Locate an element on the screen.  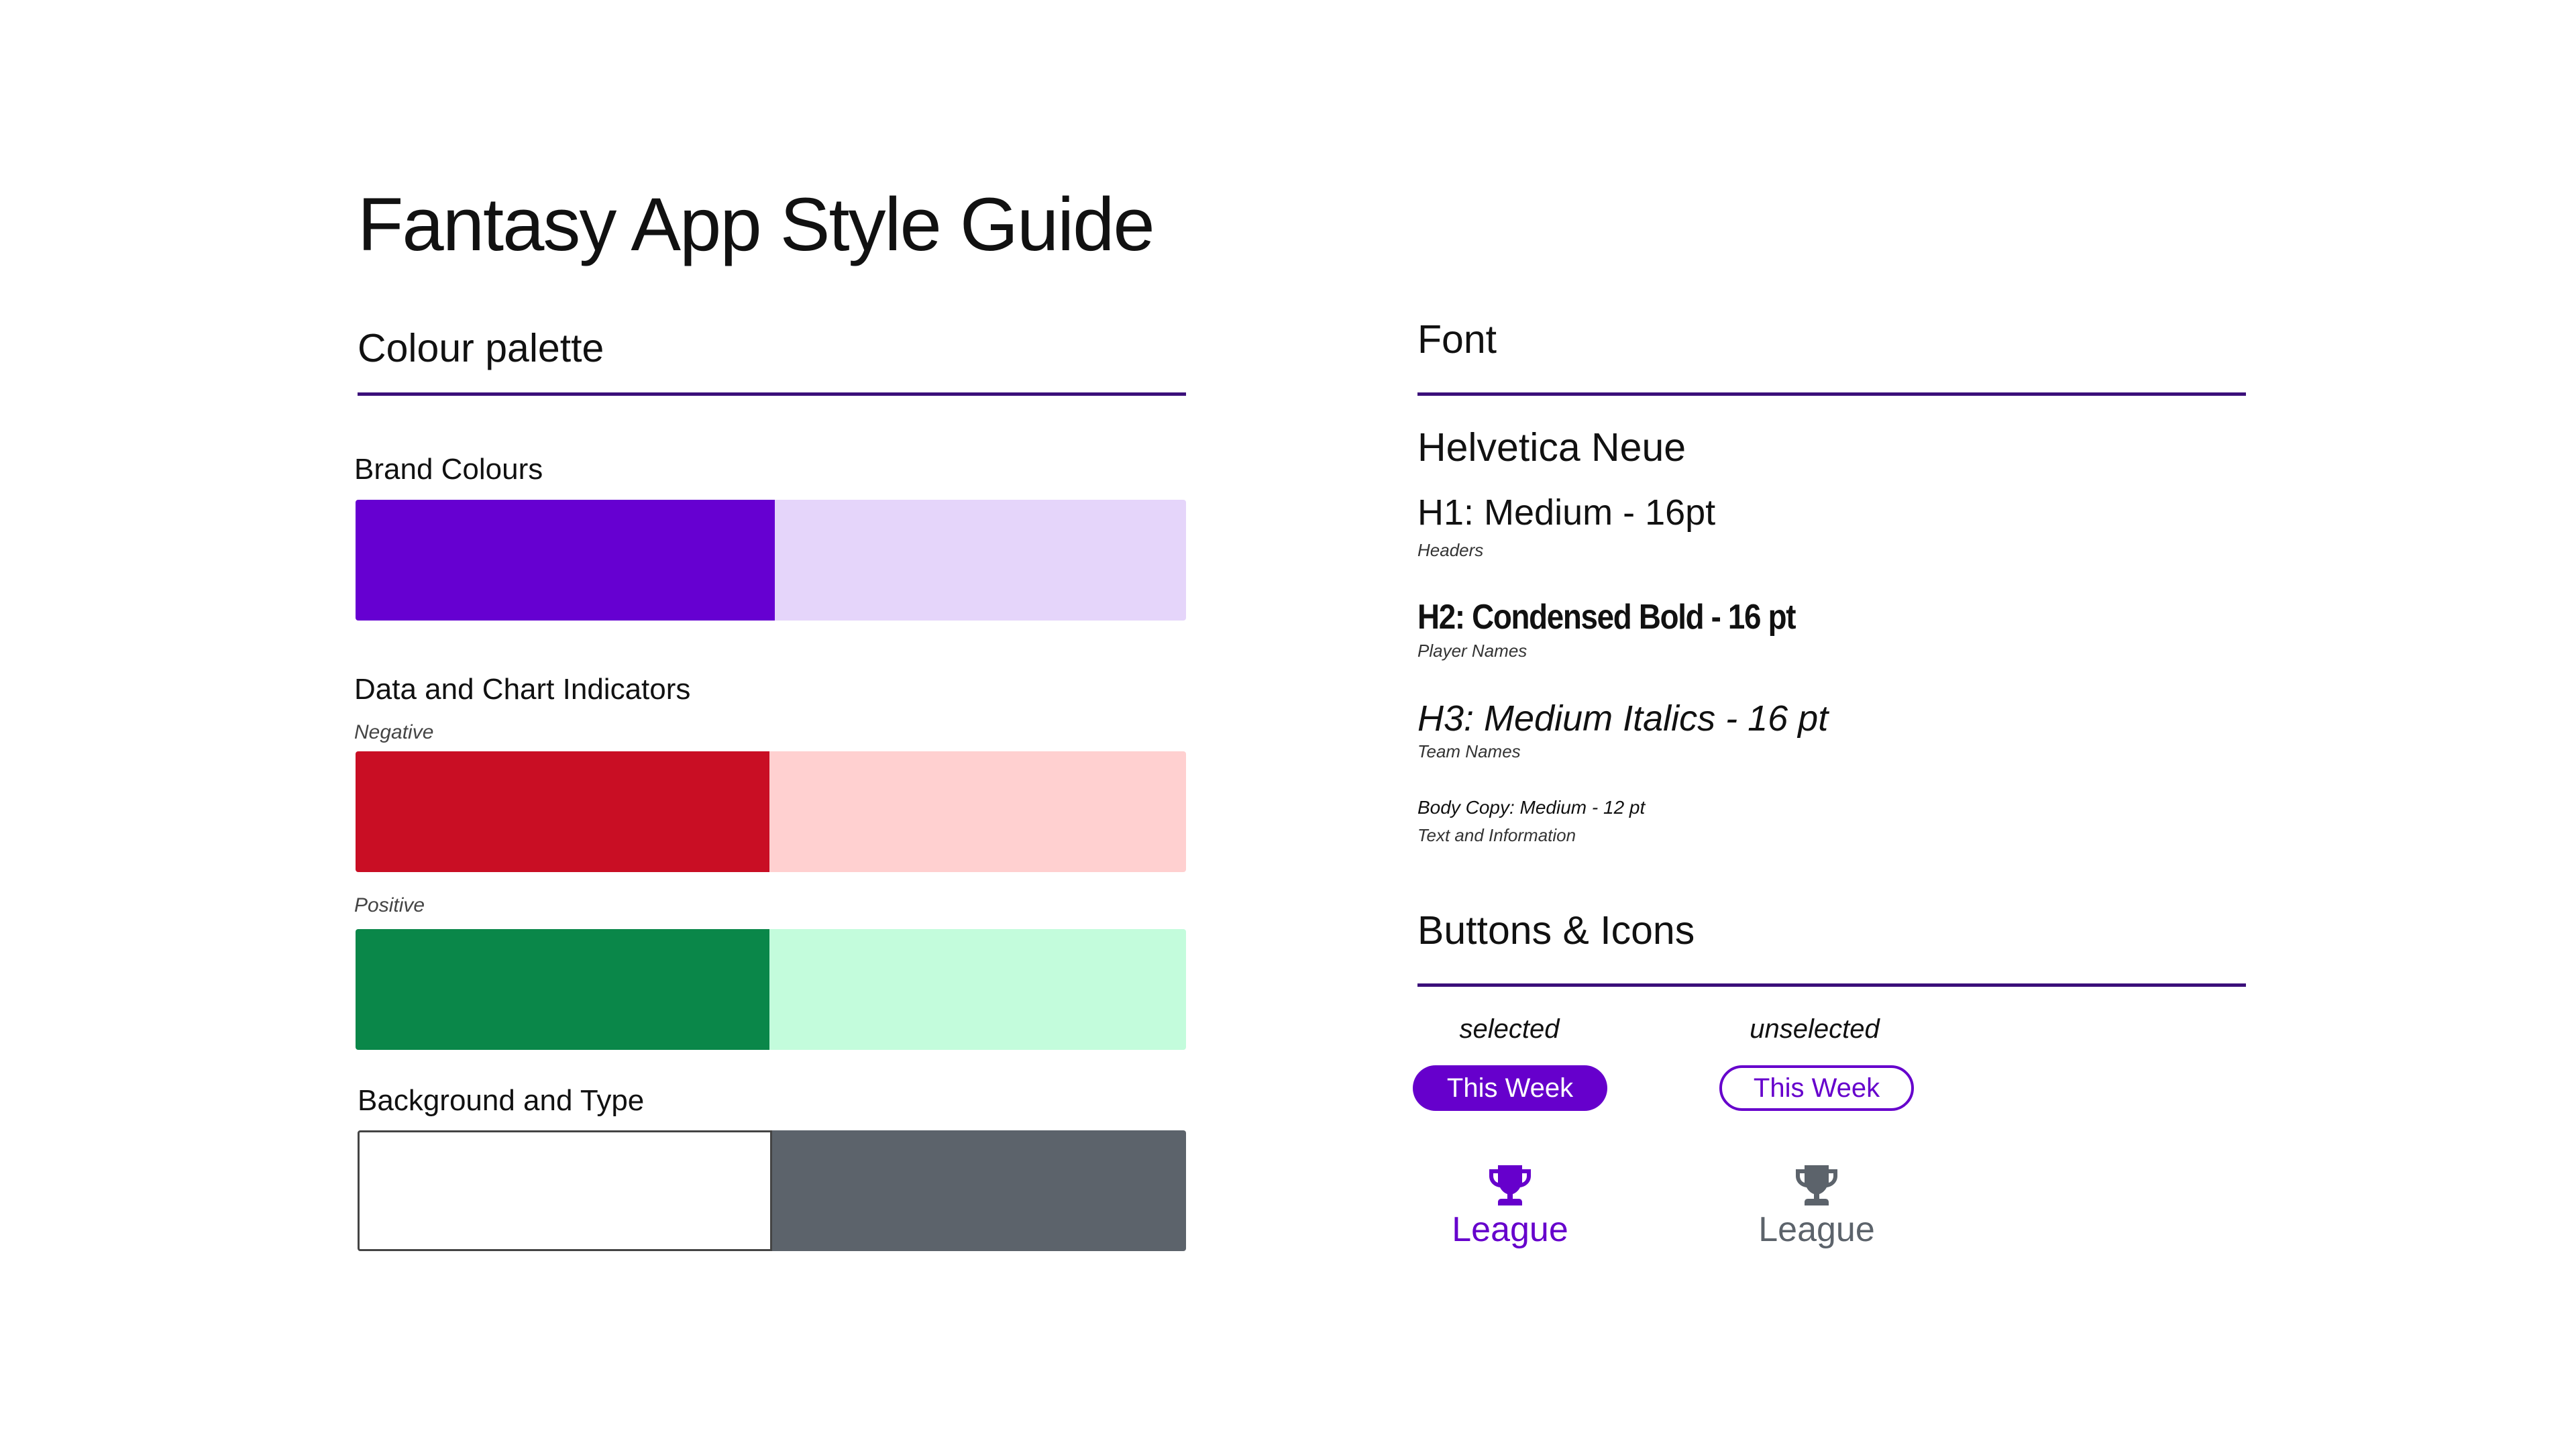
this-week-button-unselected: This Week is located at coordinates (1816, 1088).